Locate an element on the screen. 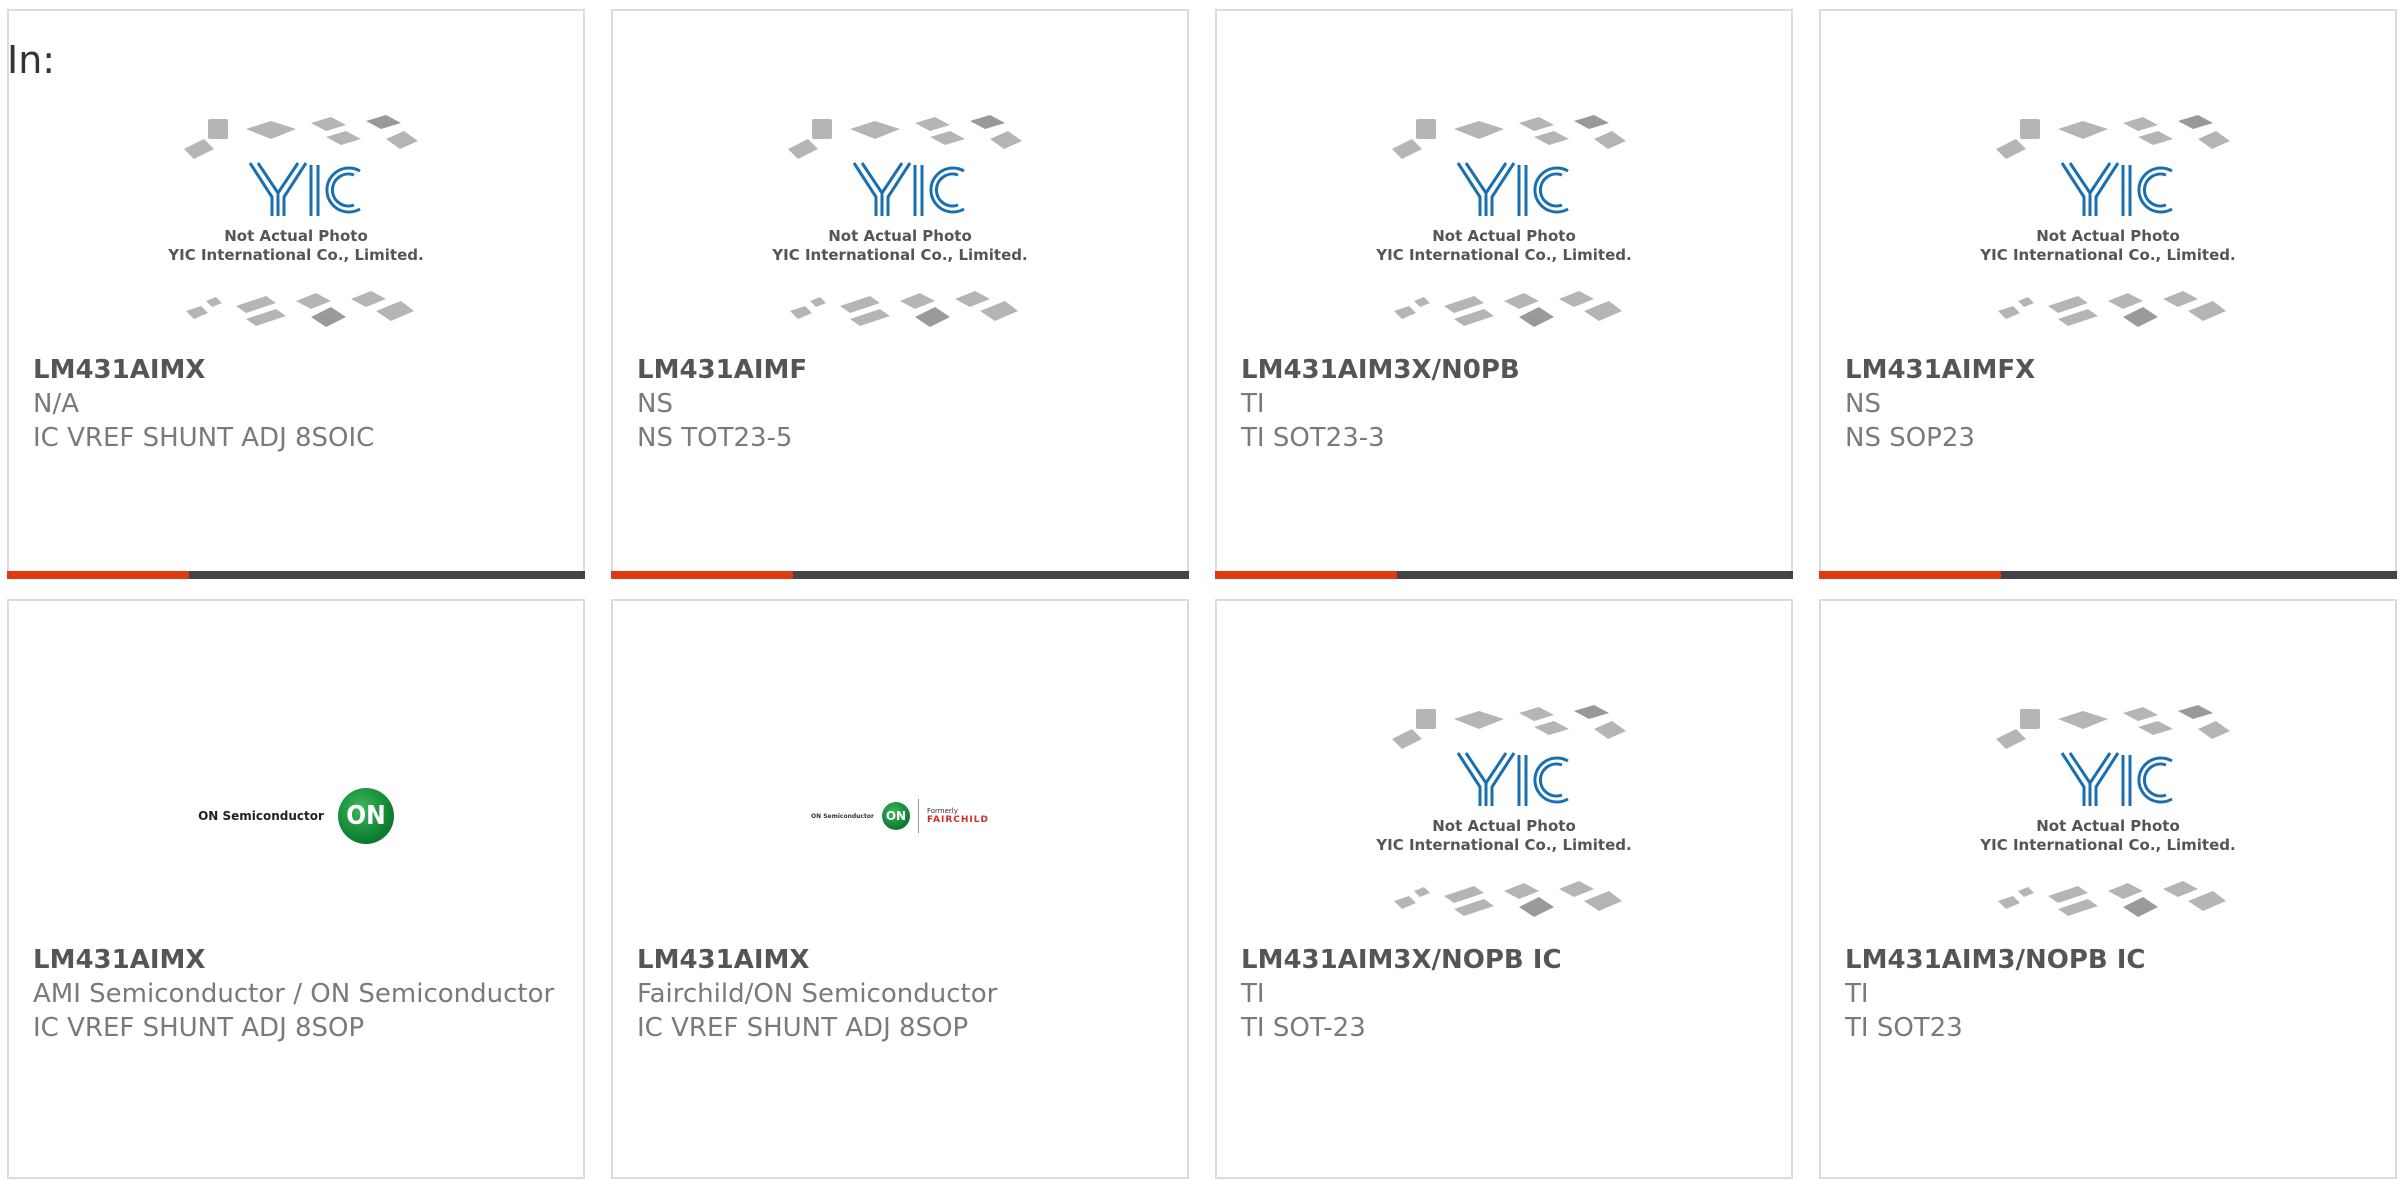 This screenshot has width=2400, height=1179. part-number: LM431AIM3X/NOPB IC is located at coordinates (1506, 960).